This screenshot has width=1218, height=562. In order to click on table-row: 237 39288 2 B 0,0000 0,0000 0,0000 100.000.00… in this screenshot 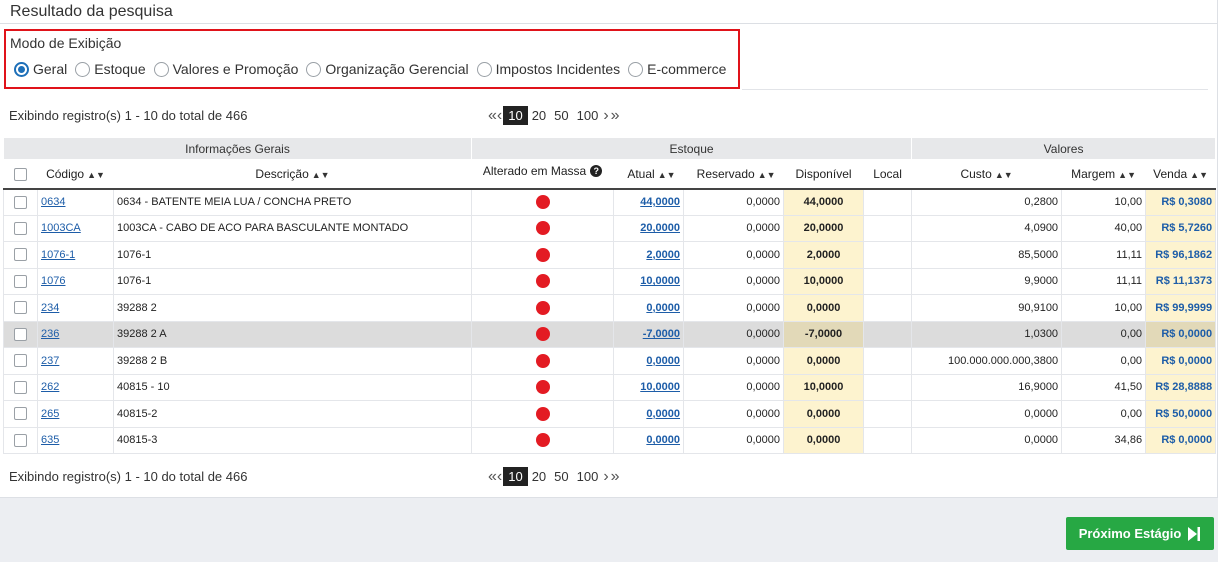, I will do `click(610, 361)`.